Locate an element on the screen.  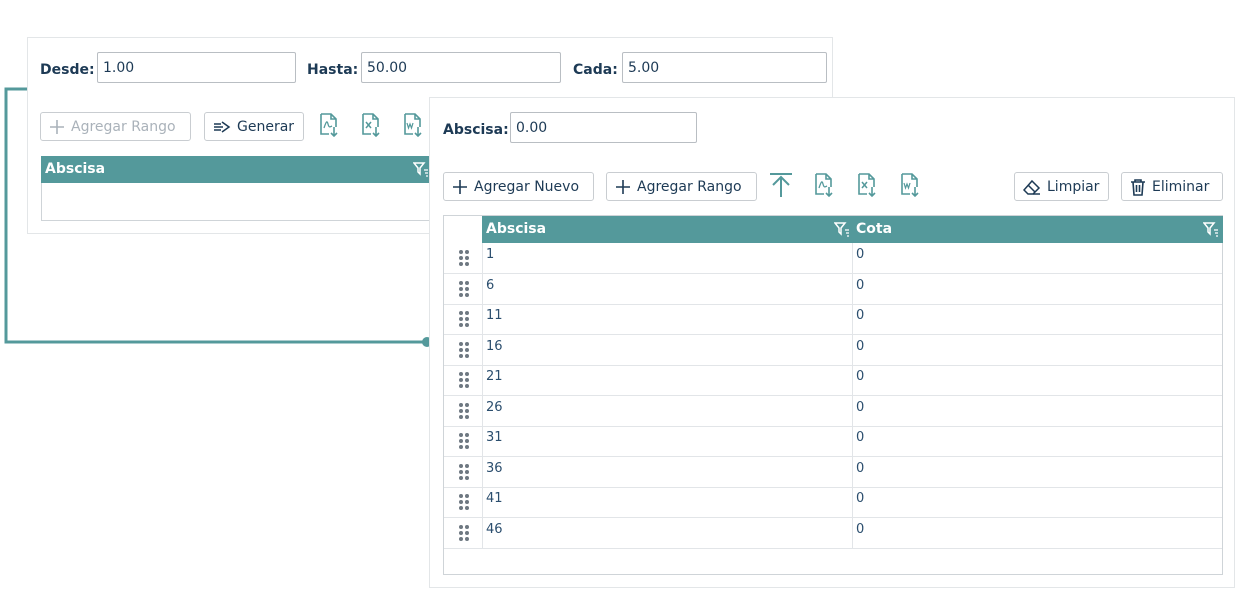
range-table-body is located at coordinates (236, 202).